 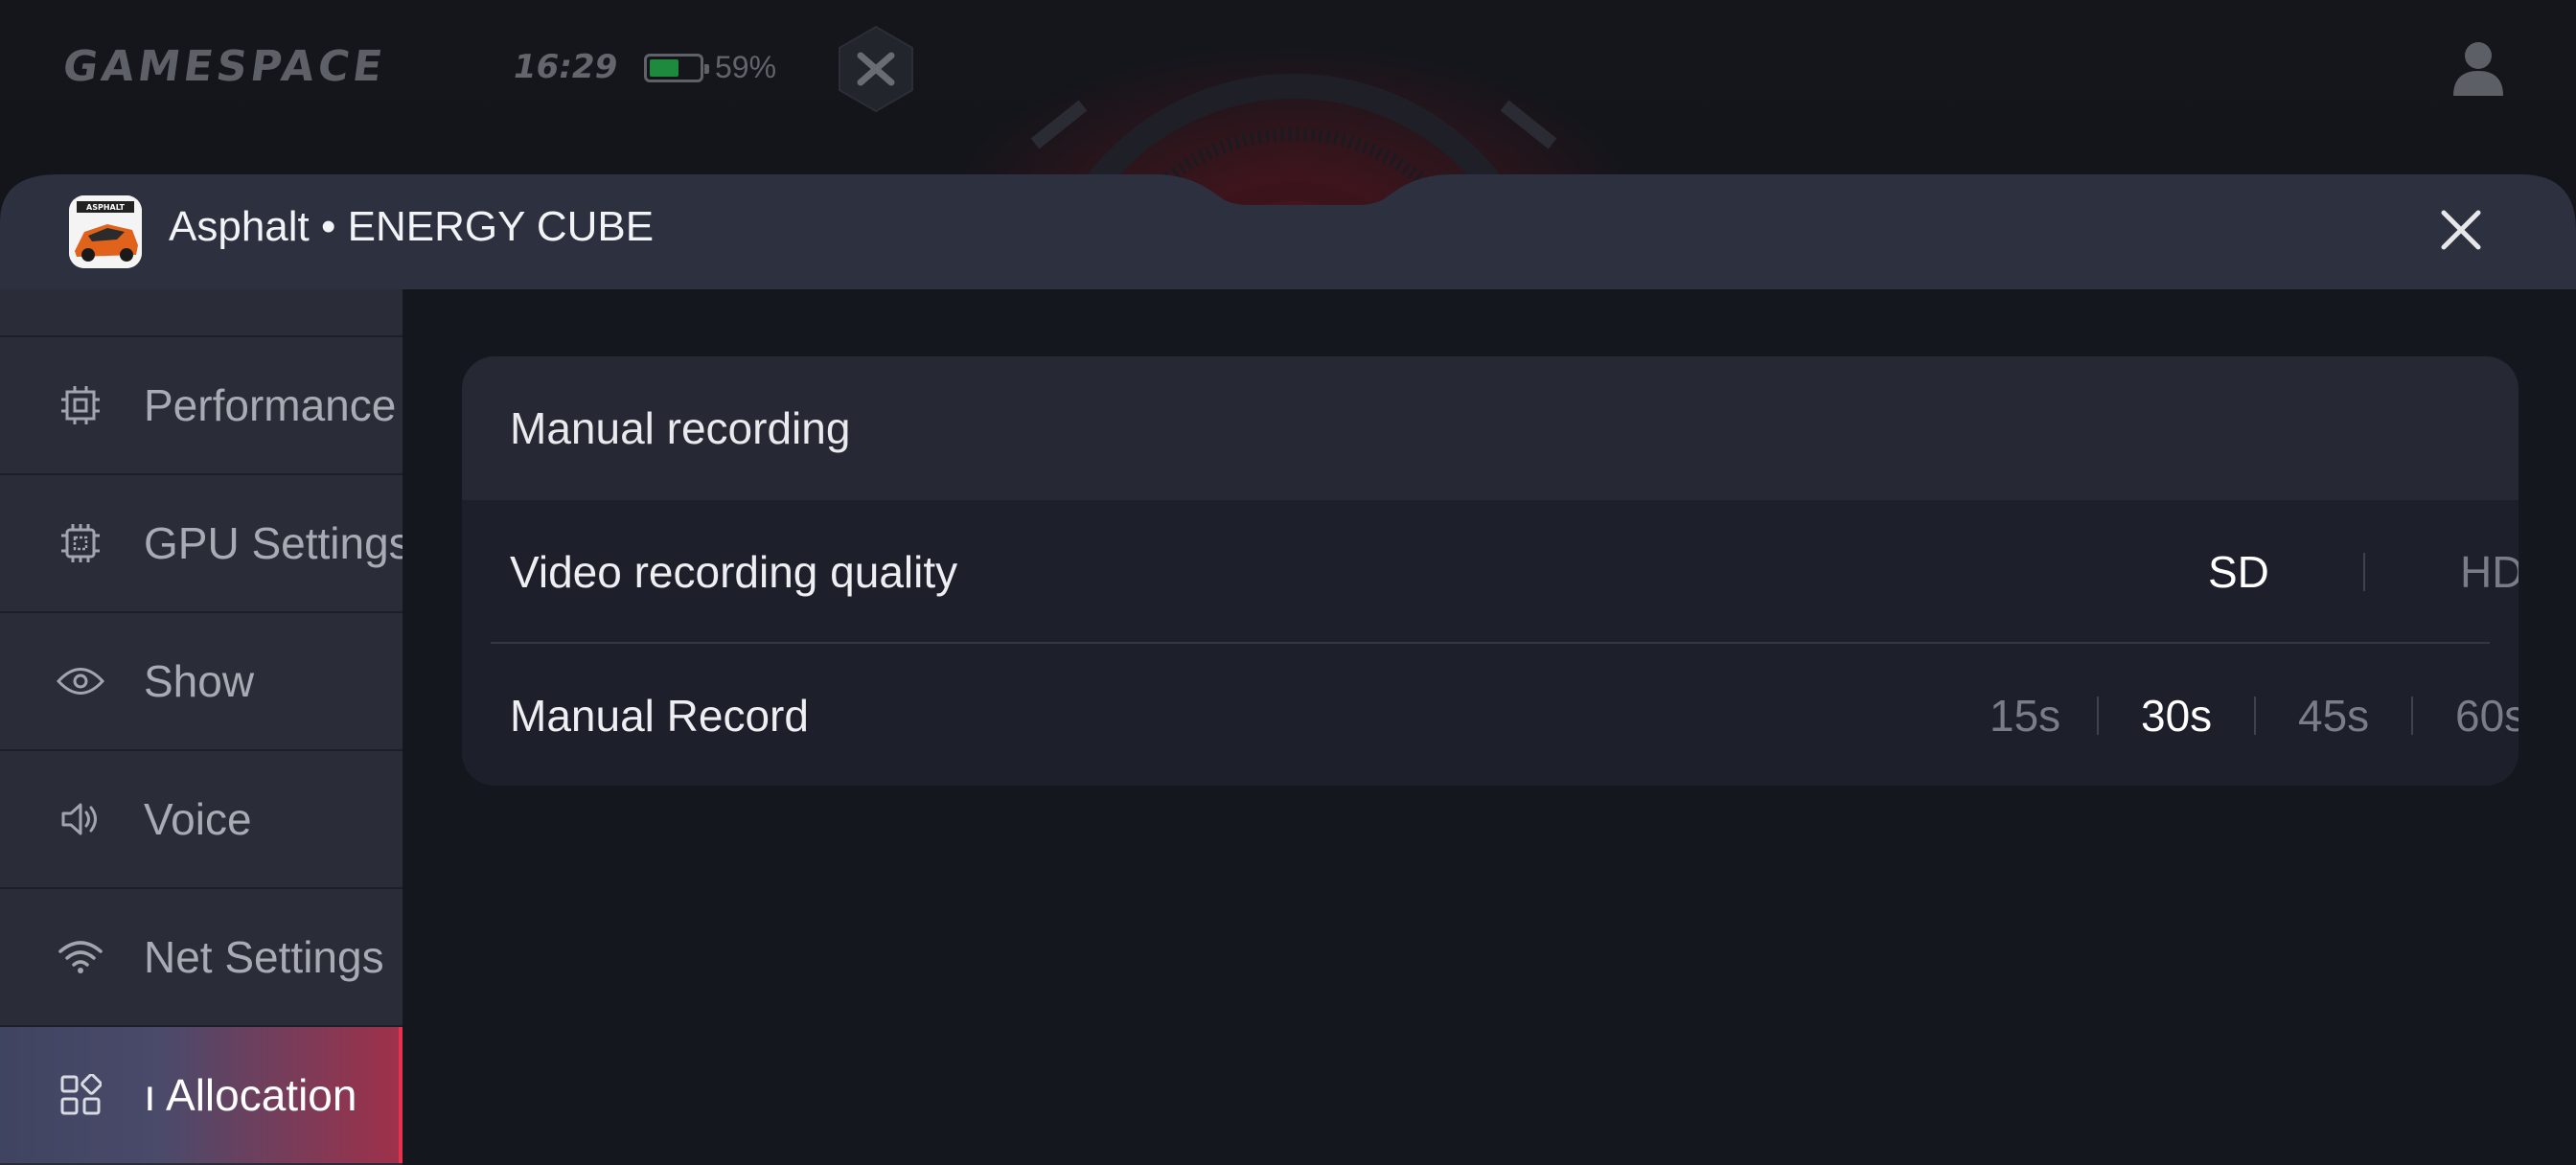 I want to click on speaker-icon, so click(x=80, y=819).